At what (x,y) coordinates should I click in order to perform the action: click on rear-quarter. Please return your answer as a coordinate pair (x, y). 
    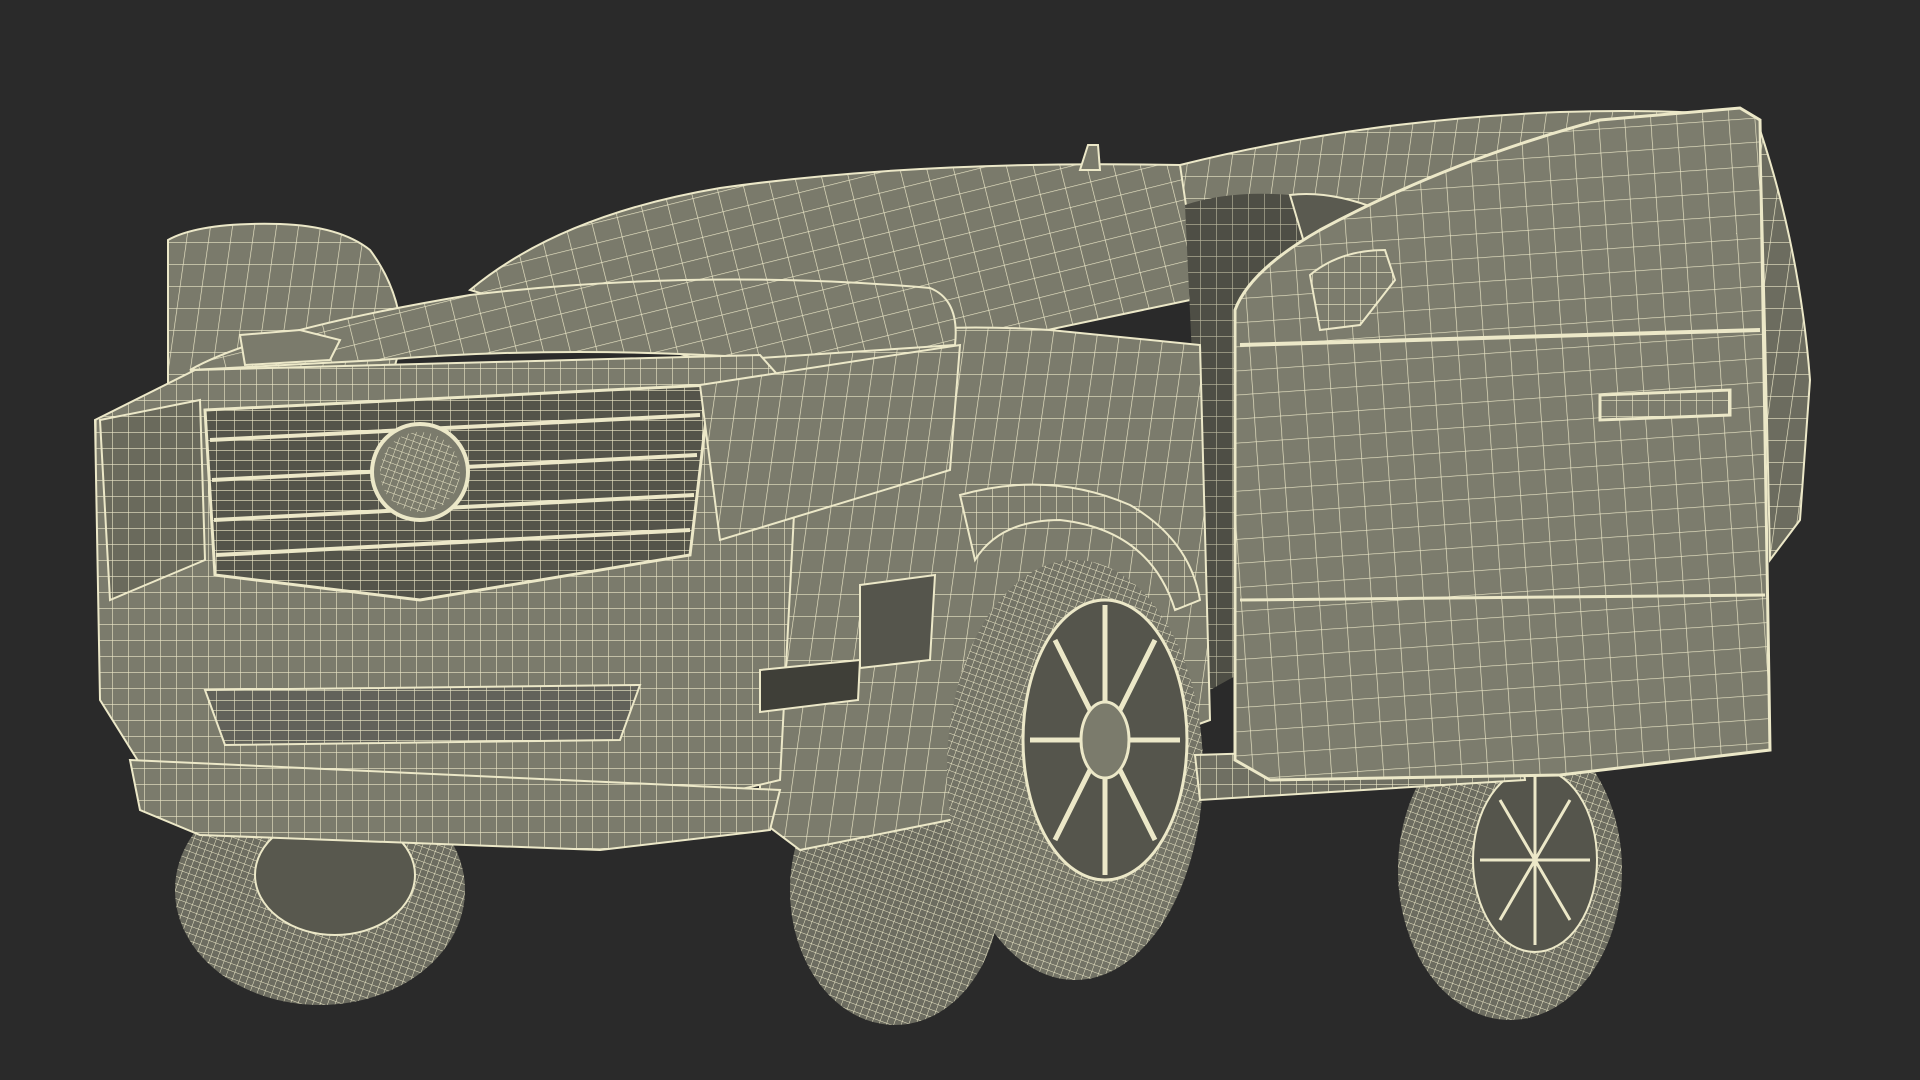
    Looking at the image, I should click on (1785, 346).